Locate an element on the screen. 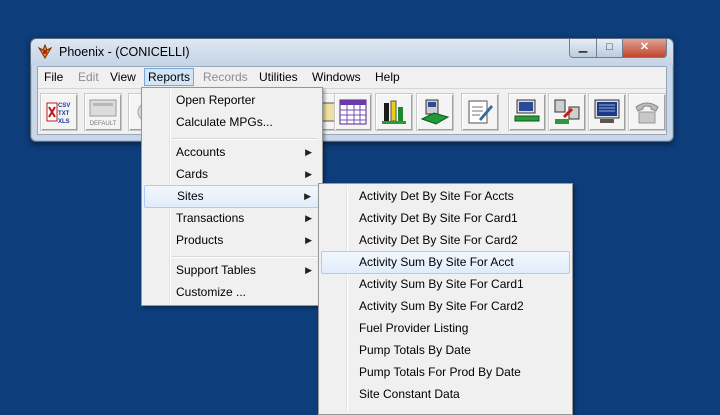 This screenshot has height=415, width=720. menu-item-open-reporter: Open Reporter is located at coordinates (232, 100).